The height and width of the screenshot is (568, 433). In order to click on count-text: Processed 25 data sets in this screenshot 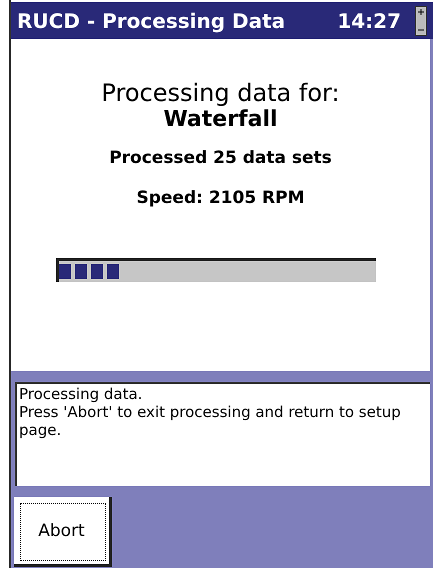, I will do `click(220, 158)`.